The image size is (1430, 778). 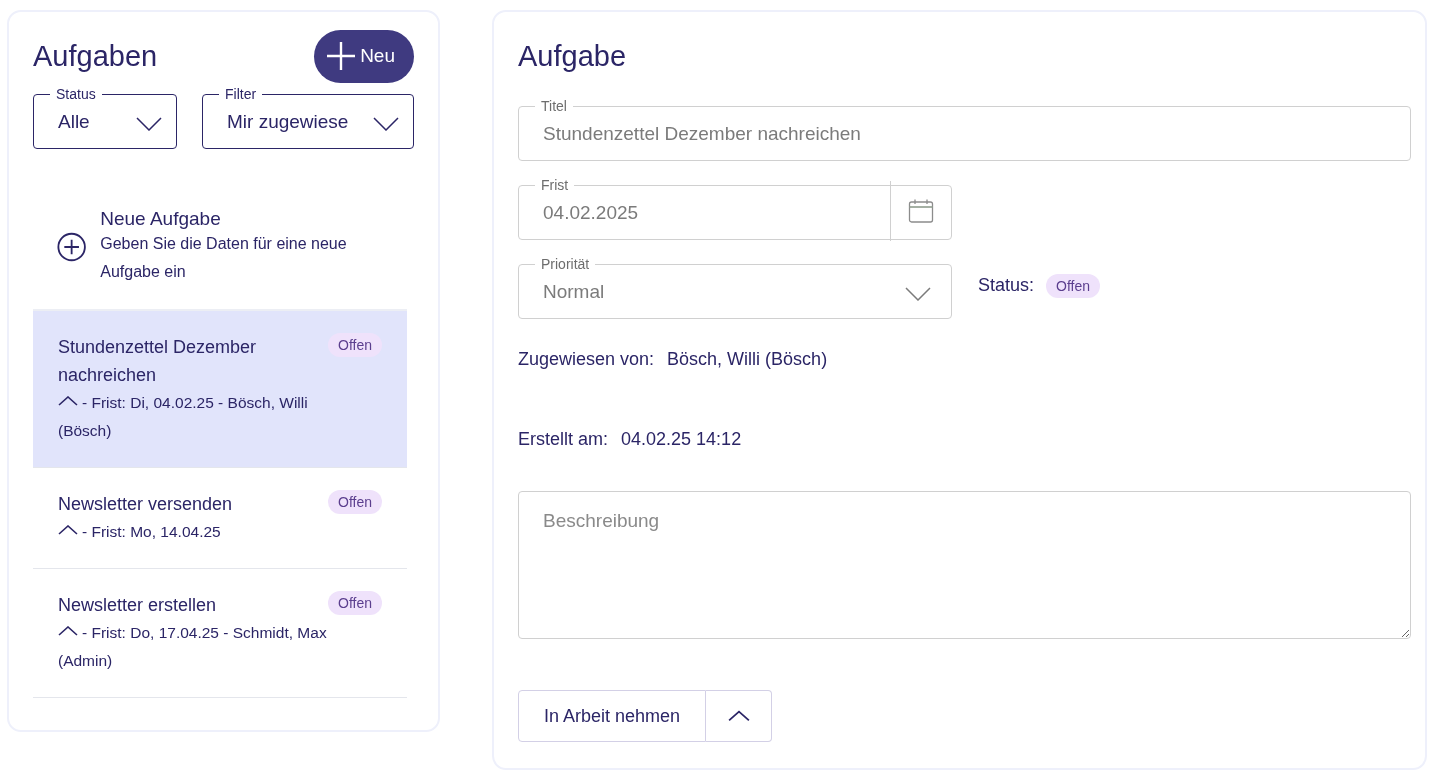 What do you see at coordinates (193, 647) in the screenshot?
I see `task-meta: - Frist: Do, 17.04.25 - Schmidt, Max (Admin)` at bounding box center [193, 647].